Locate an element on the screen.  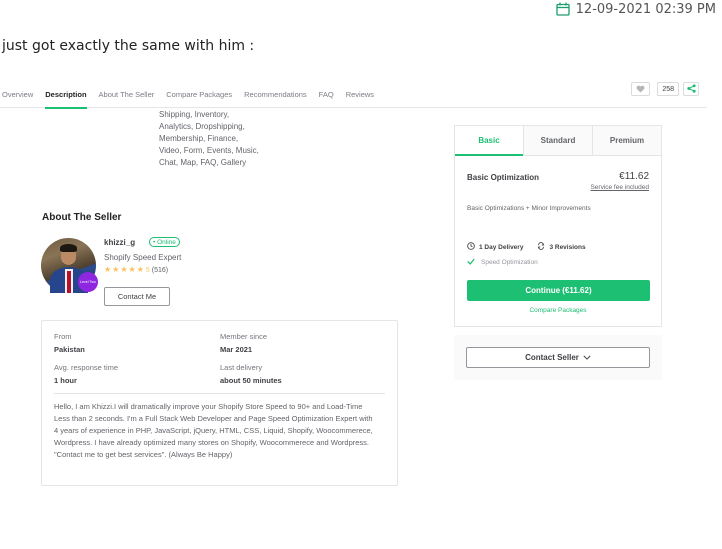
chevron-down-icon is located at coordinates (587, 357).